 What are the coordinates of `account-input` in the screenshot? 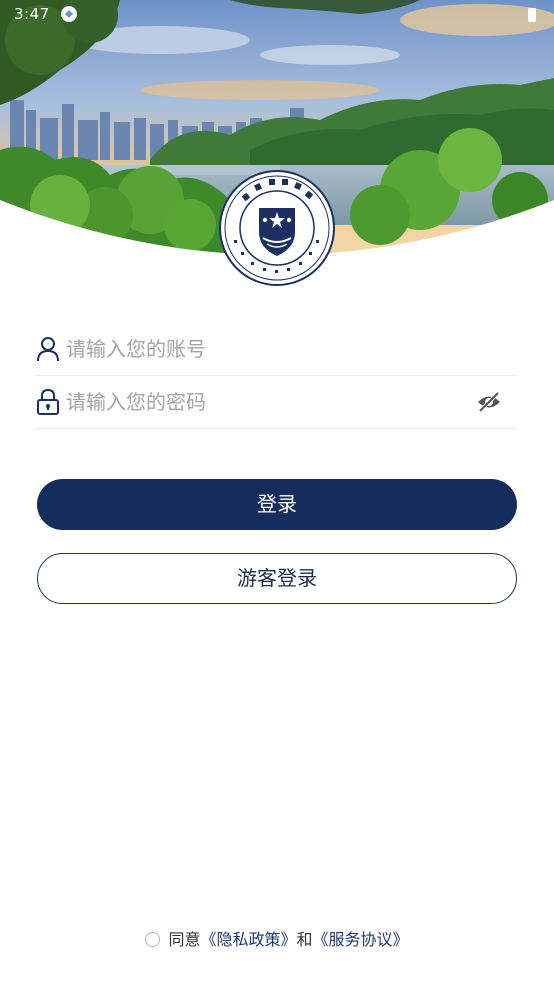 It's located at (266, 349).